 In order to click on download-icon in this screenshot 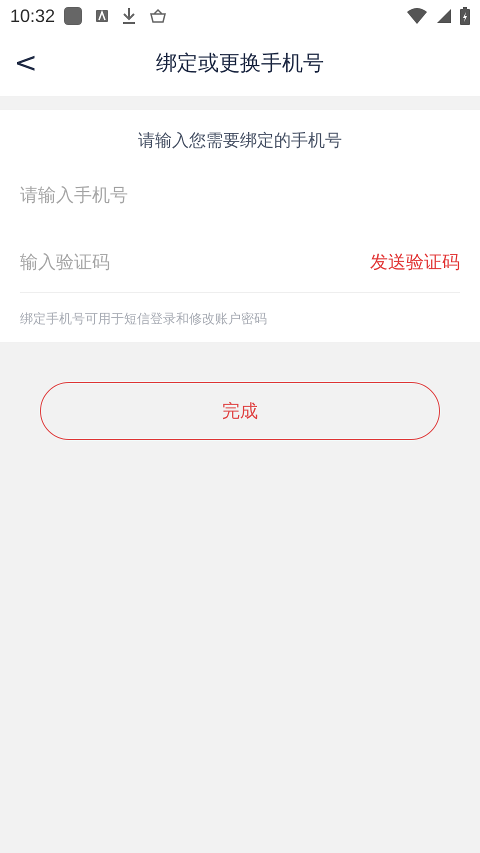, I will do `click(129, 16)`.